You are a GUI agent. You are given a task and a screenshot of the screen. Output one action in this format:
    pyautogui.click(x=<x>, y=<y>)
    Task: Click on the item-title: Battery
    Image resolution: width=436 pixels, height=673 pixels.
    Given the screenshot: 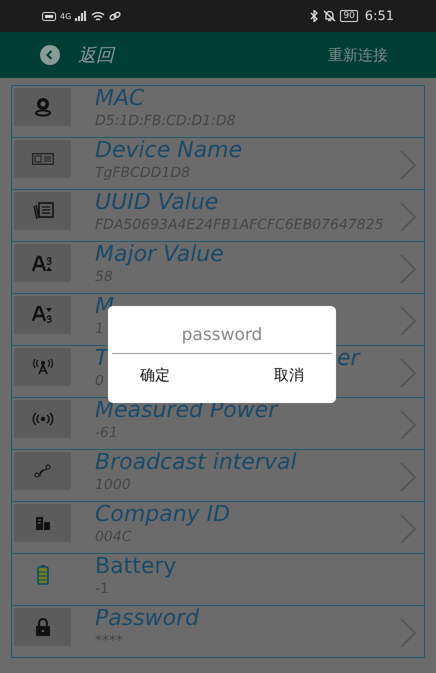 What is the action you would take?
    pyautogui.click(x=135, y=567)
    